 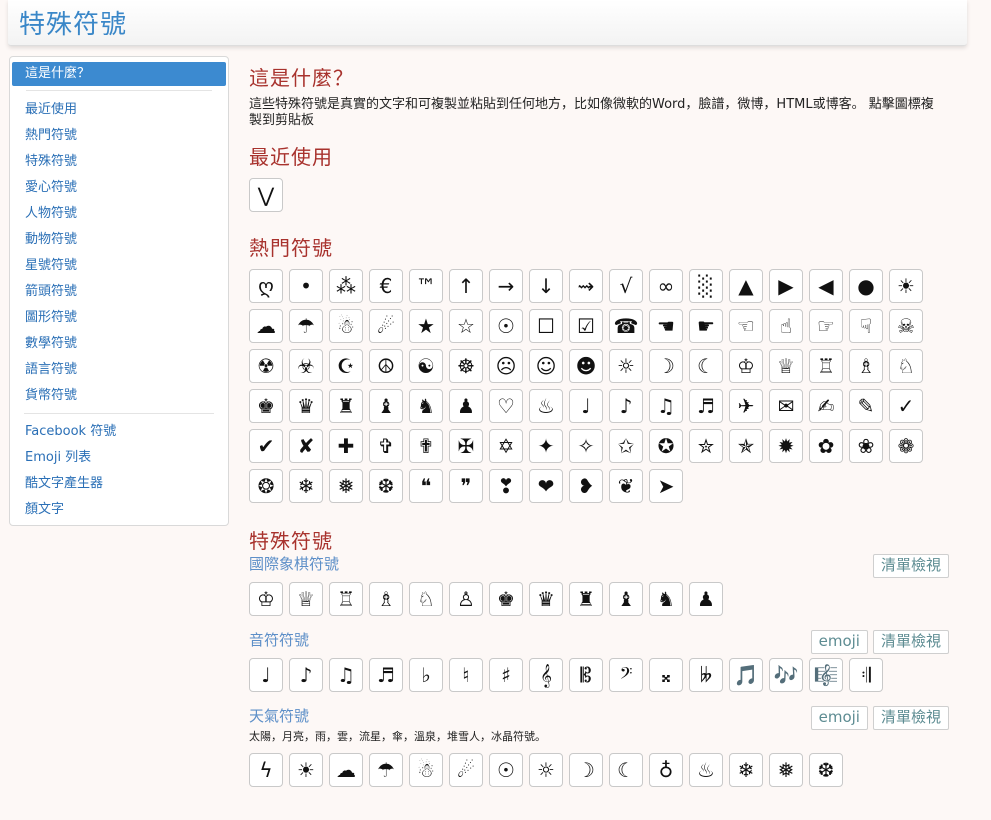 I want to click on sidebar-item: 最近使用, so click(x=119, y=110).